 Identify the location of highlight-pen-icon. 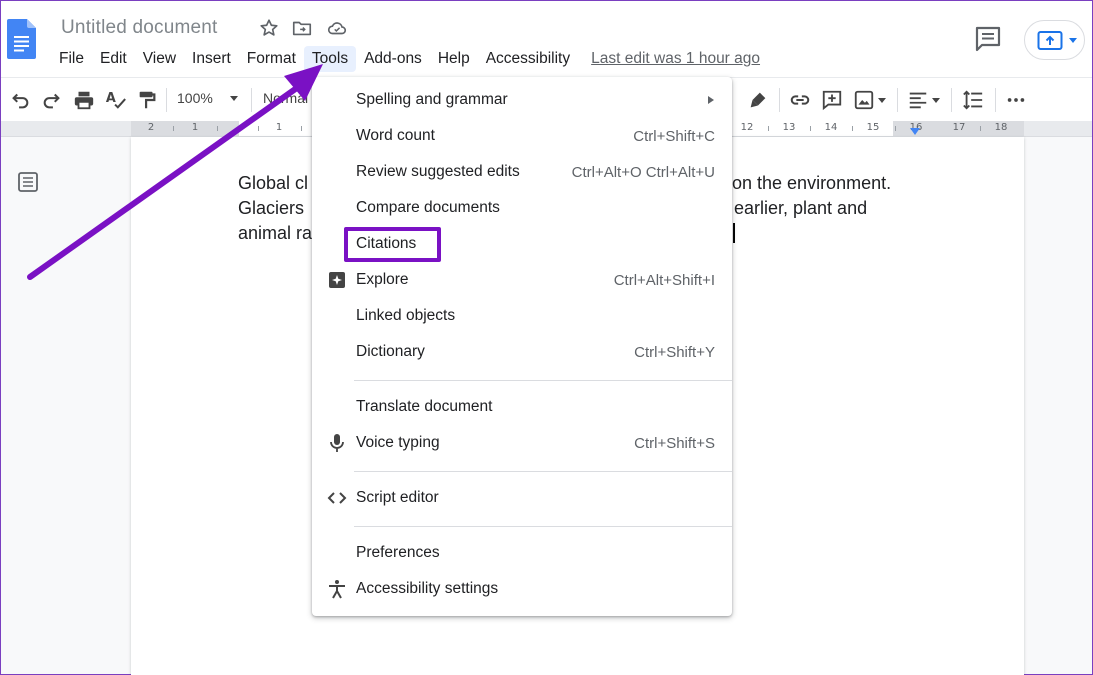
(758, 100).